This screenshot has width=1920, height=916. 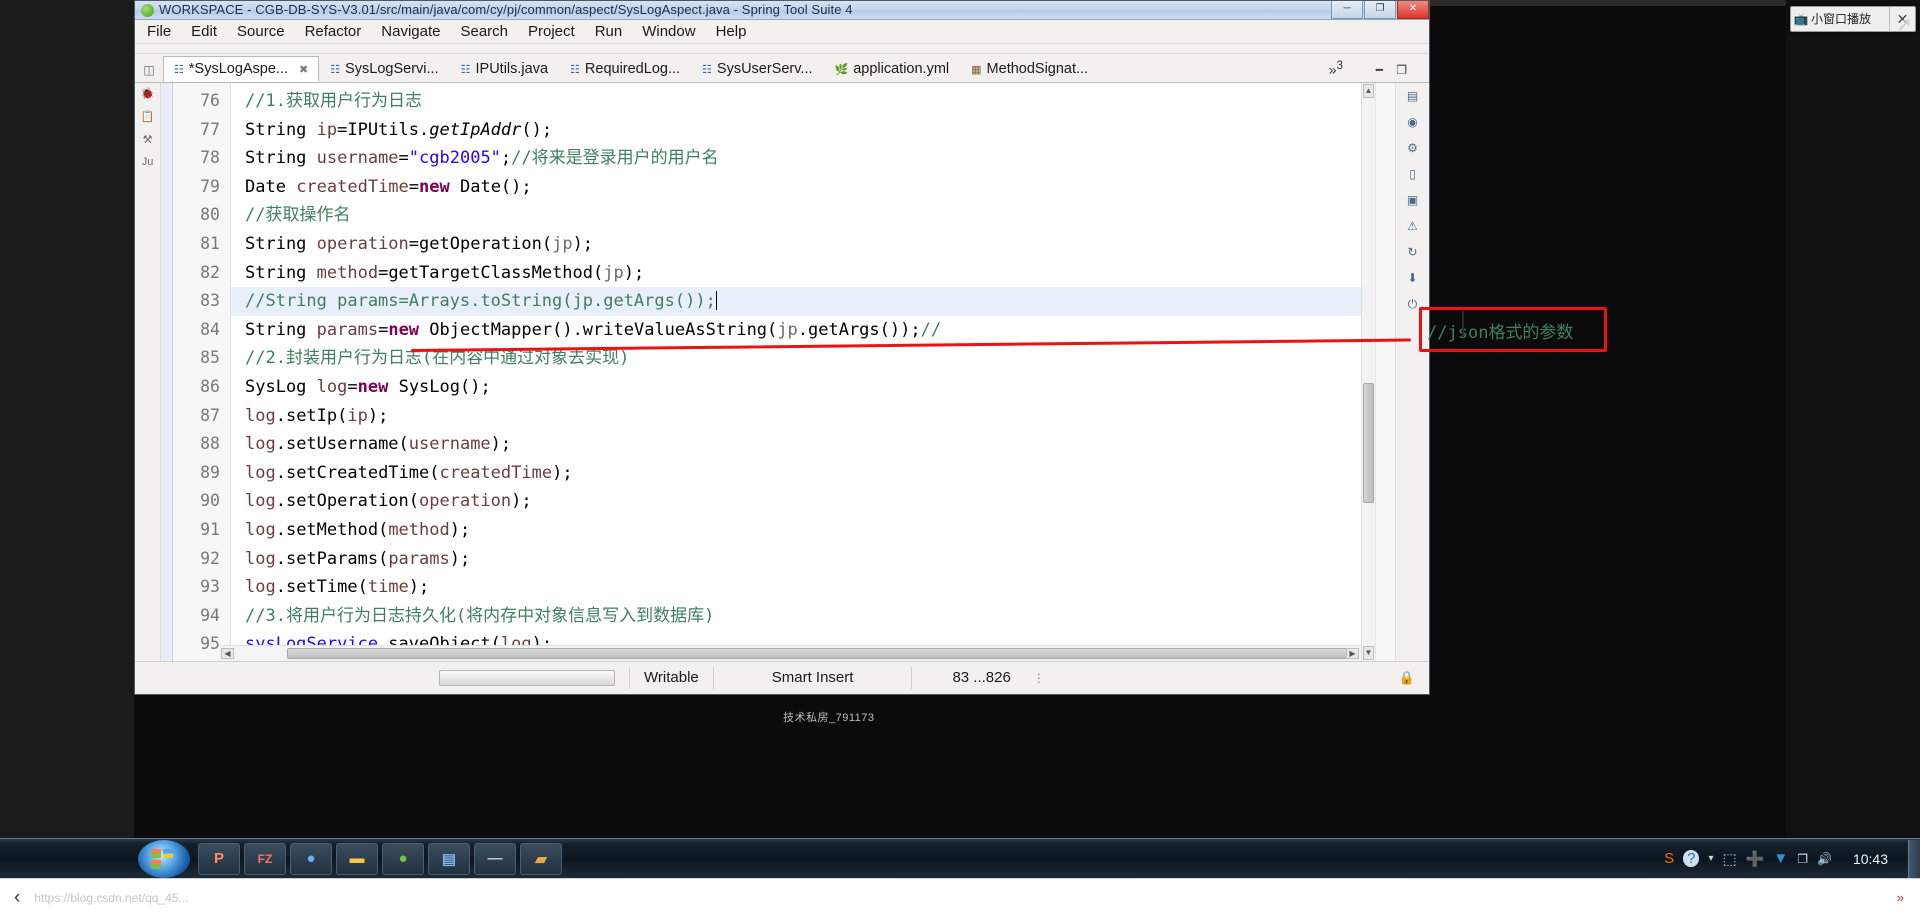 What do you see at coordinates (1412, 122) in the screenshot?
I see `package-icon: ◉` at bounding box center [1412, 122].